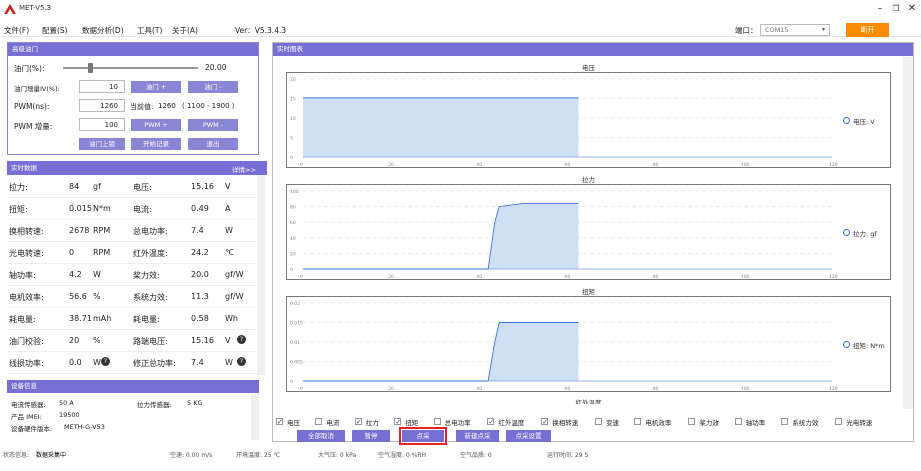 This screenshot has height=471, width=921. Describe the element at coordinates (293, 423) in the screenshot. I see `series-checkbox-label: 电压` at that location.